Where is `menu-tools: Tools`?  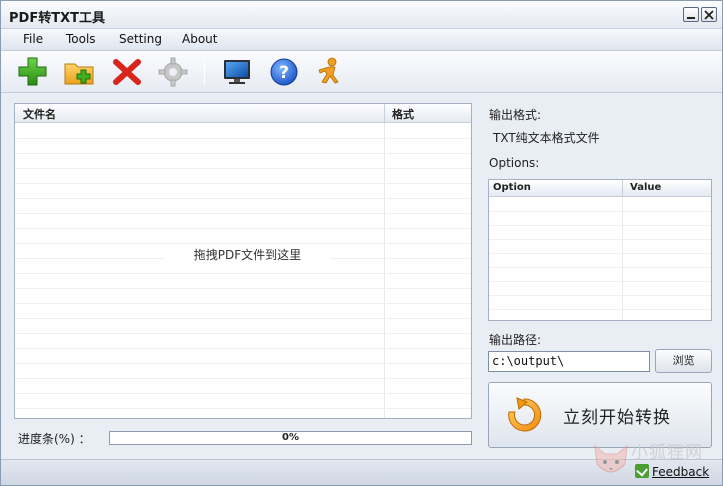
menu-tools: Tools is located at coordinates (81, 39).